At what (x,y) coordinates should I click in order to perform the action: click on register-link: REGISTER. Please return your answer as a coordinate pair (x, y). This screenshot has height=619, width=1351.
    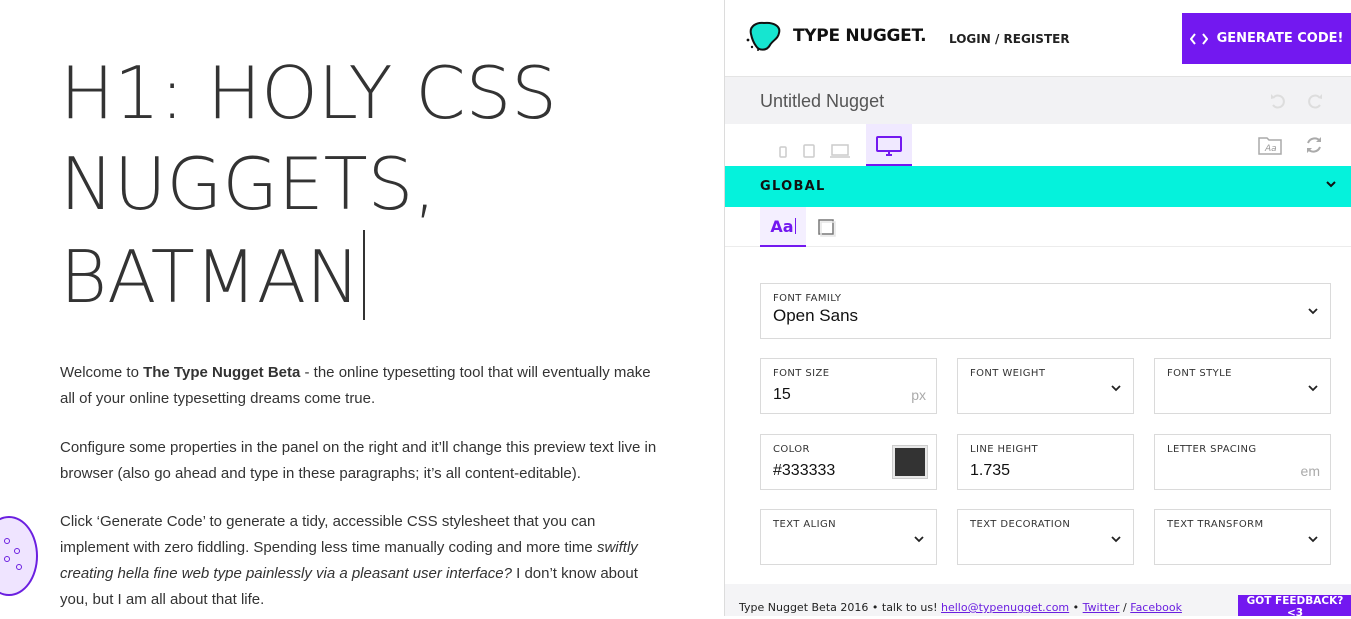
    Looking at the image, I should click on (1037, 39).